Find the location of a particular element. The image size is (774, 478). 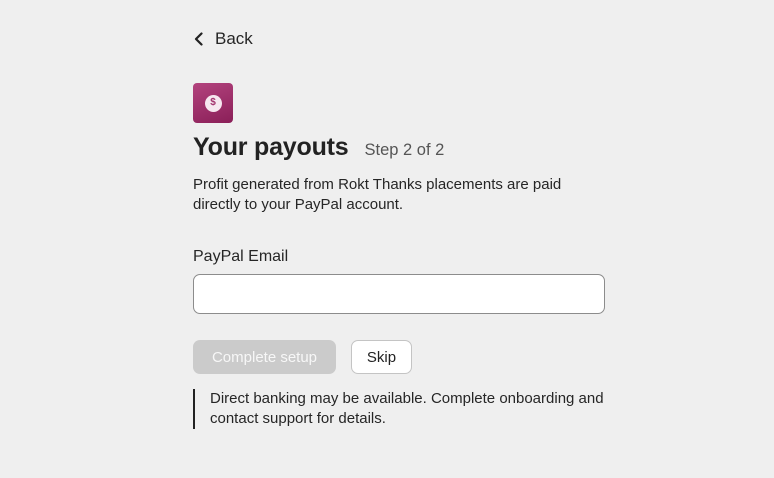

title-row: Your payouts Step 2 of 2 is located at coordinates (399, 147).